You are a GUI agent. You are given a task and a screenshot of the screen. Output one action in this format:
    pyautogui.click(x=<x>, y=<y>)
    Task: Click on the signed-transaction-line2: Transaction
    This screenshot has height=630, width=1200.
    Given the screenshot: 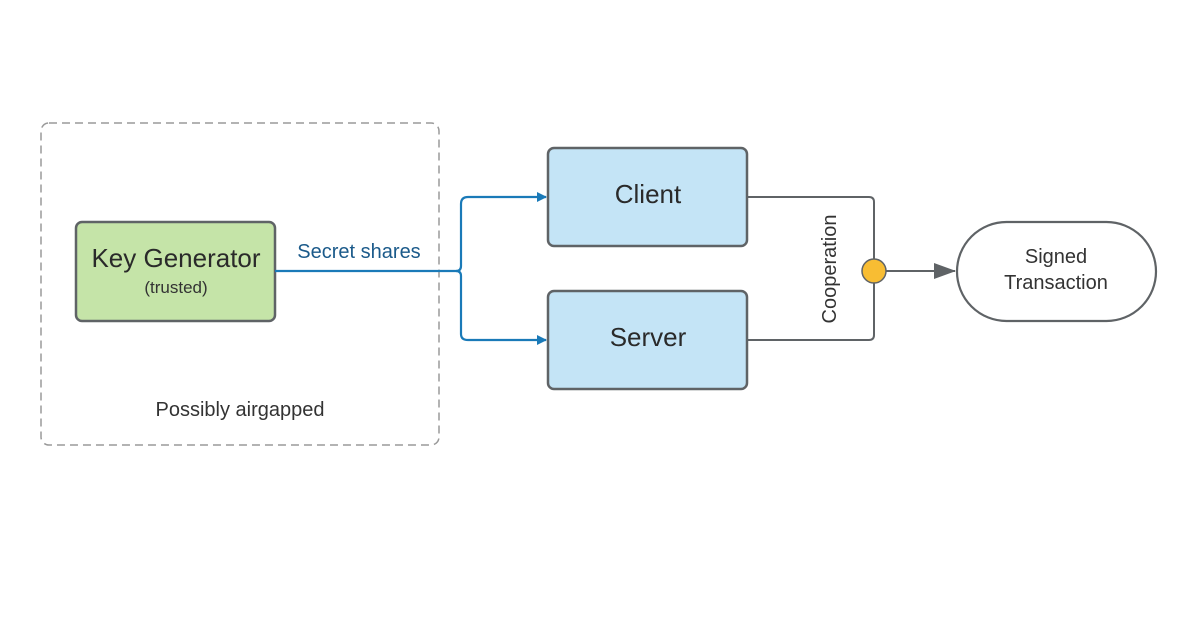 What is the action you would take?
    pyautogui.click(x=1056, y=283)
    